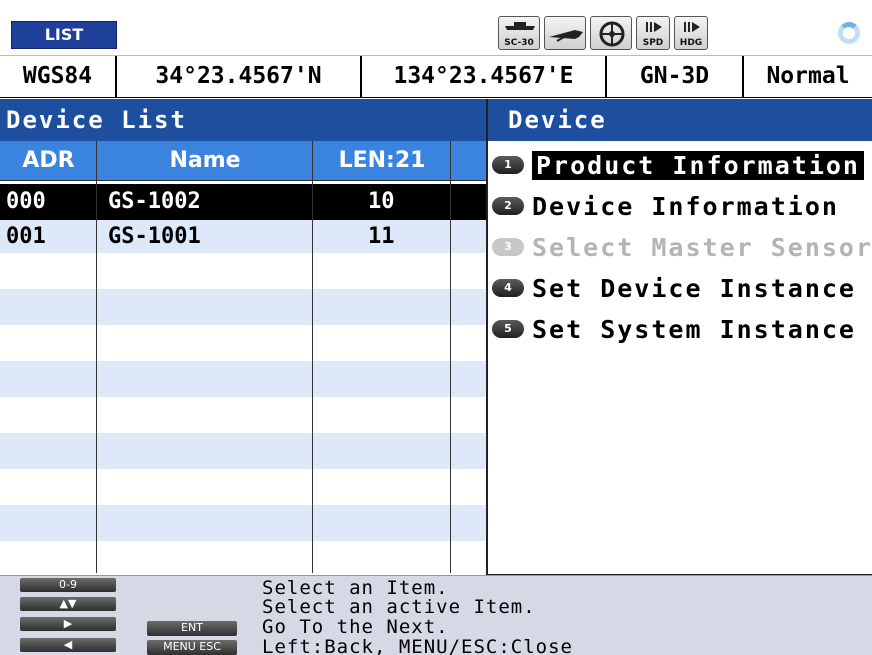 The width and height of the screenshot is (872, 655). Describe the element at coordinates (68, 624) in the screenshot. I see `right-arrow-key: ▶` at that location.